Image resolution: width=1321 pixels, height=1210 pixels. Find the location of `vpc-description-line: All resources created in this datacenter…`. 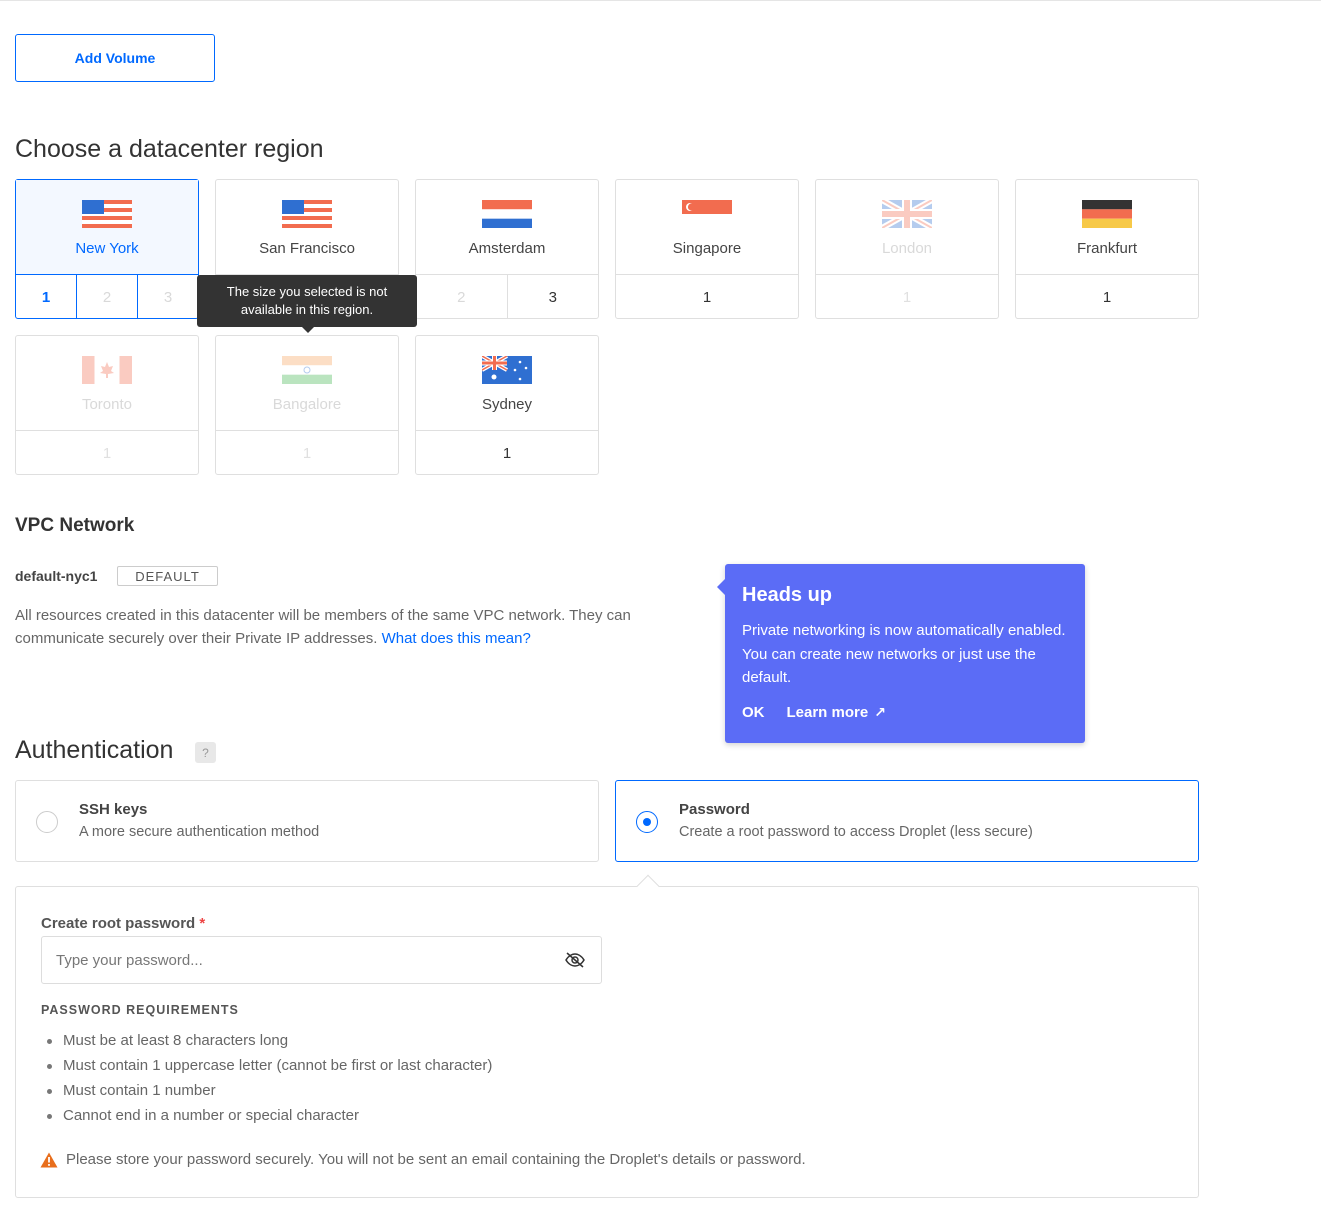

vpc-description-line: All resources created in this datacenter… is located at coordinates (323, 615).